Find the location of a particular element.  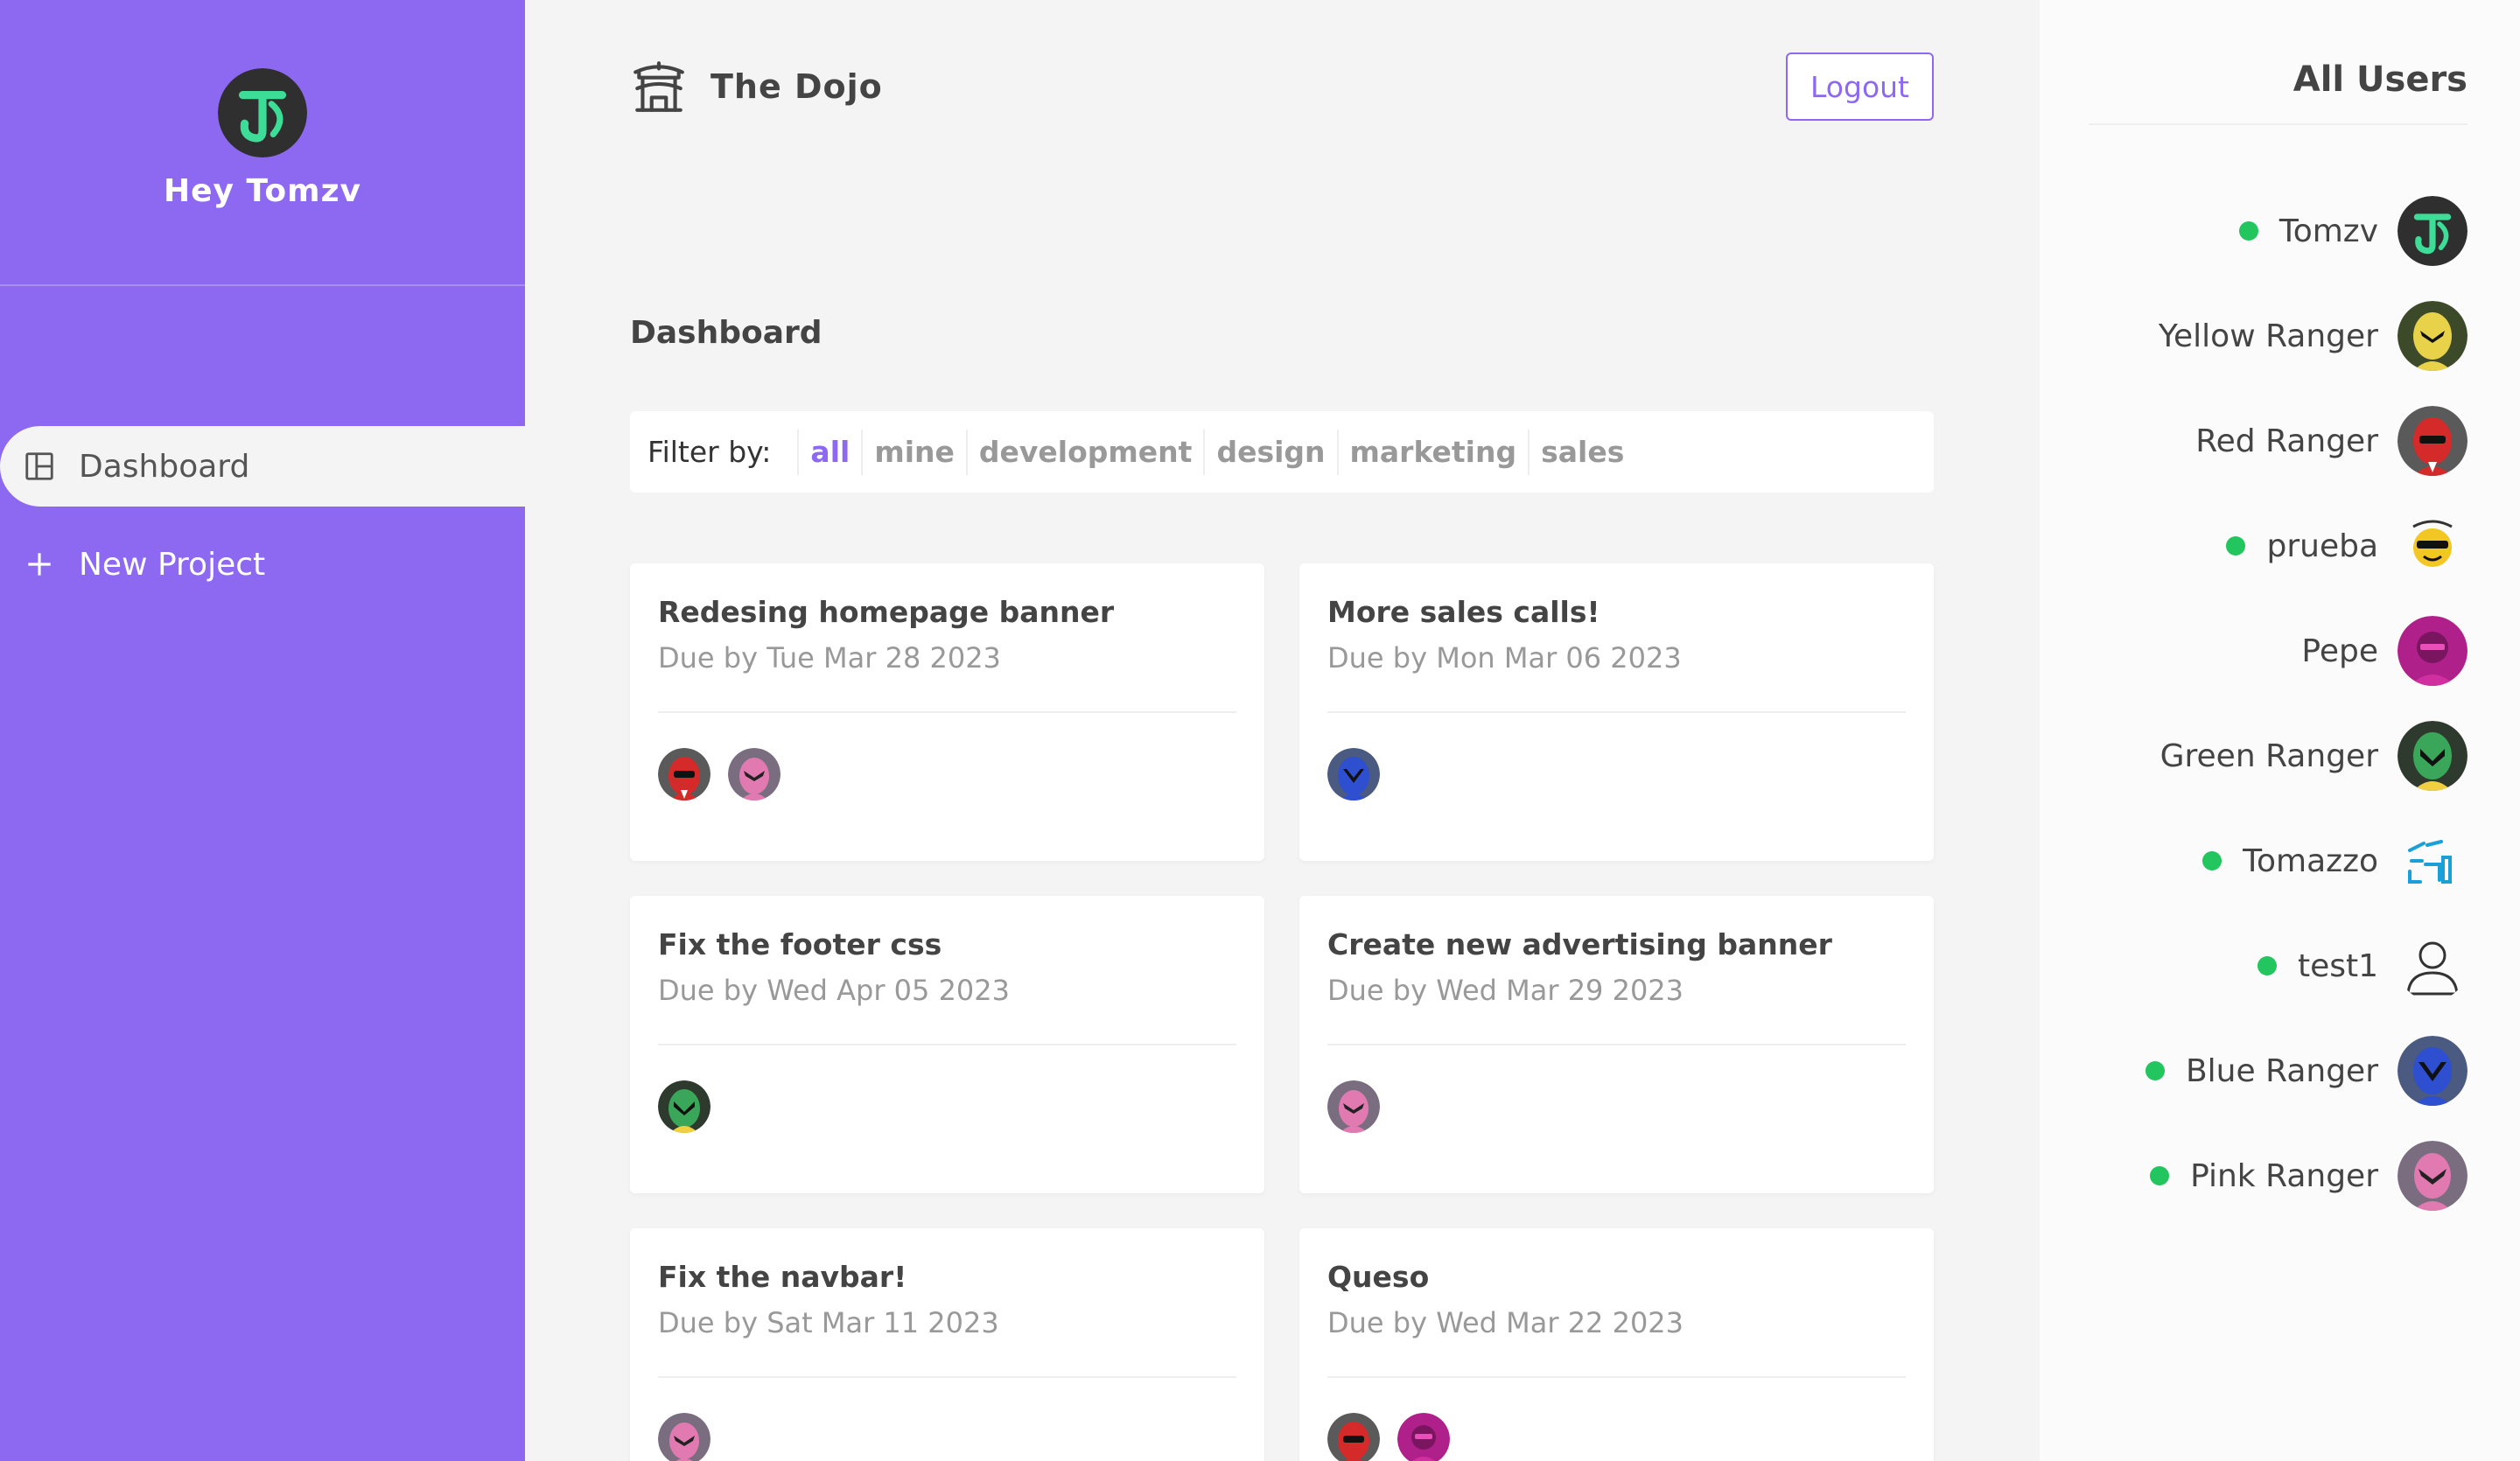

user-avatar is located at coordinates (262, 113).